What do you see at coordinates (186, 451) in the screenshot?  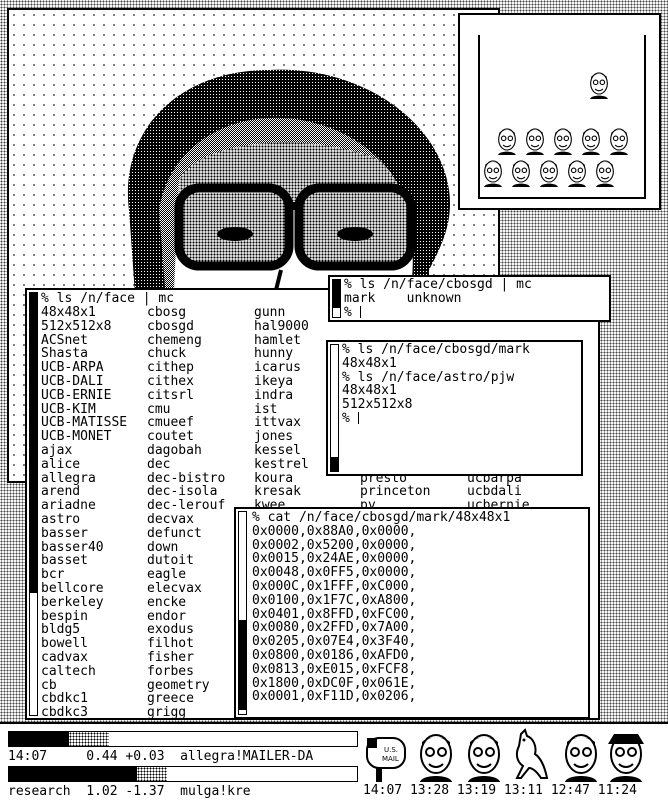 I see `listing-entry: dagobah` at bounding box center [186, 451].